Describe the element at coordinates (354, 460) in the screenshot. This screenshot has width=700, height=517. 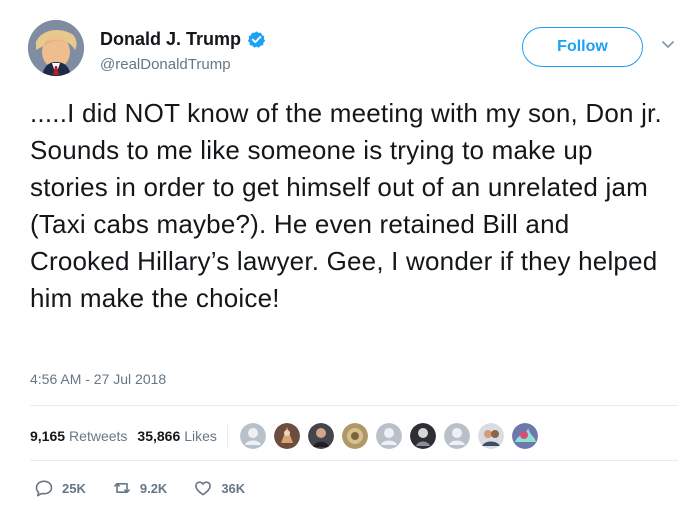
I see `actions-top-divider` at that location.